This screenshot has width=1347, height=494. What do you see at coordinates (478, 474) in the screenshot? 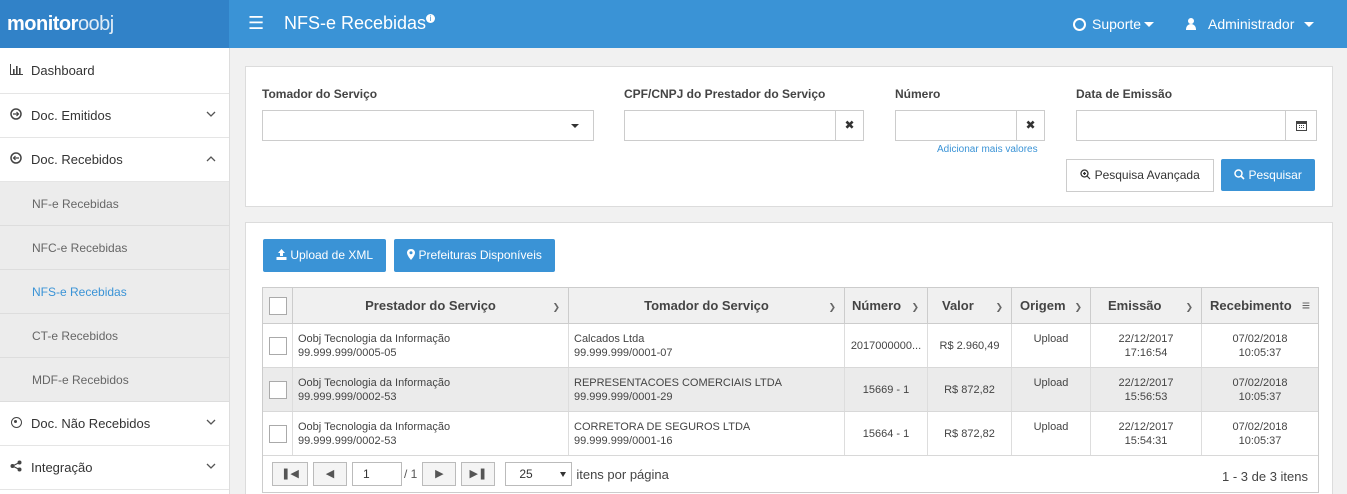
I see `last-page-icon: ▶❚` at bounding box center [478, 474].